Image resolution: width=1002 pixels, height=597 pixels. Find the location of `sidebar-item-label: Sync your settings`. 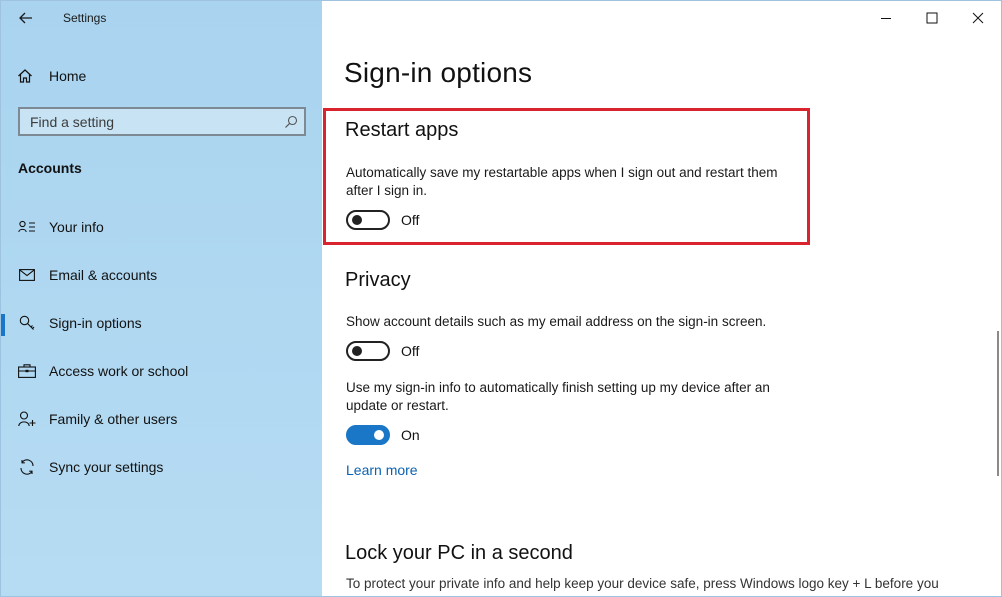

sidebar-item-label: Sync your settings is located at coordinates (106, 467).